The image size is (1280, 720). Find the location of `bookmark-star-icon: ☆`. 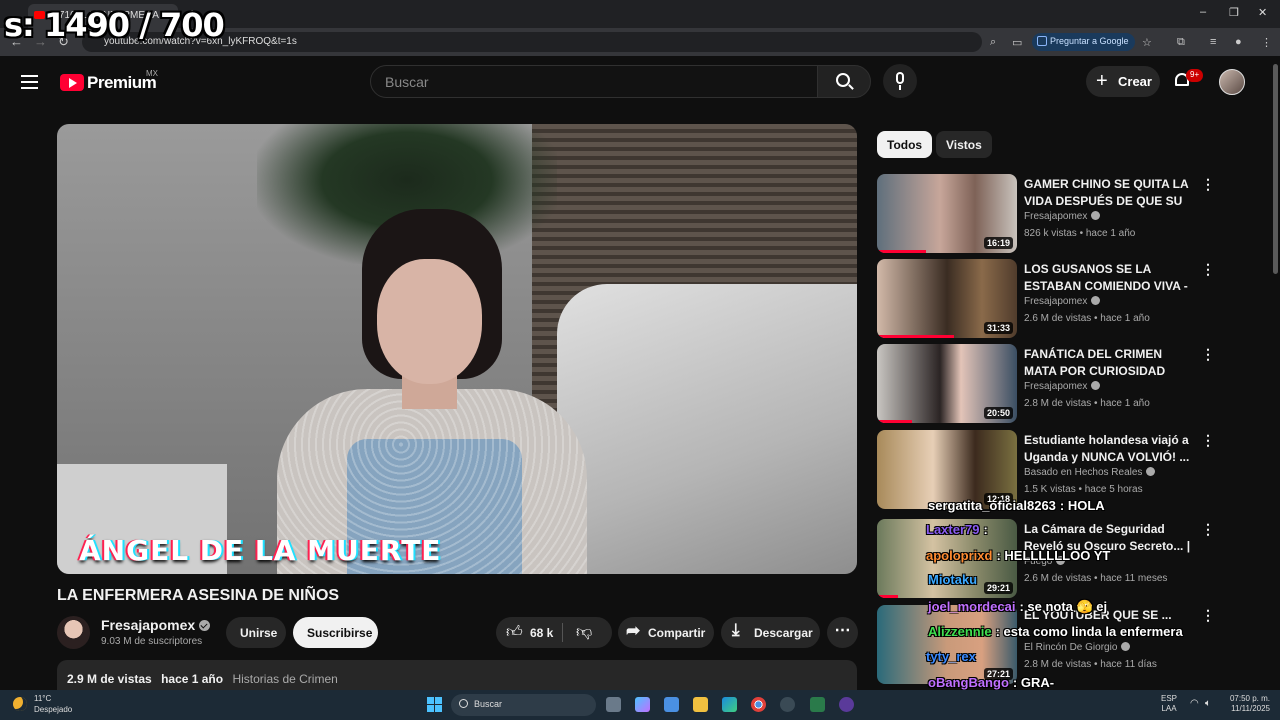

bookmark-star-icon: ☆ is located at coordinates (1147, 42).